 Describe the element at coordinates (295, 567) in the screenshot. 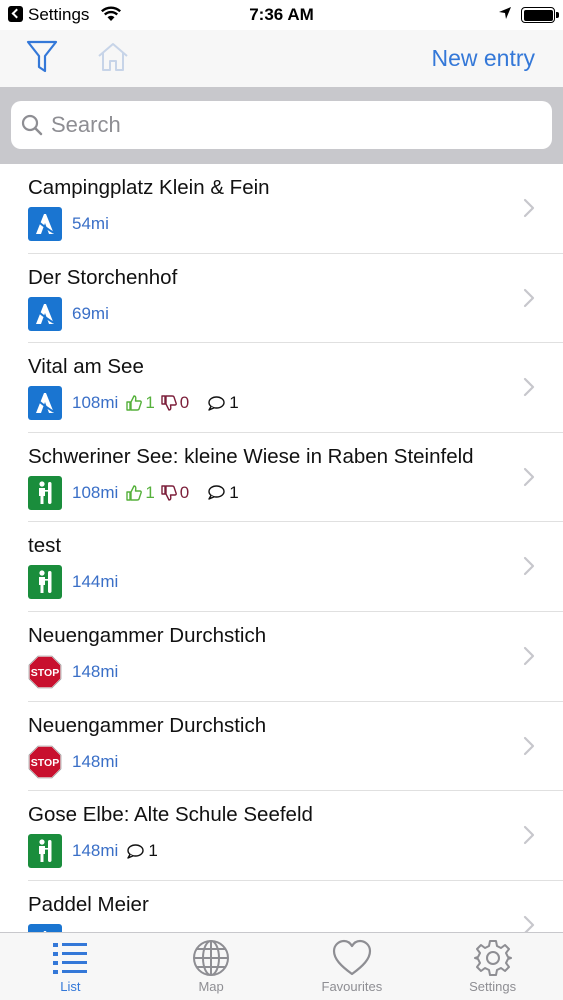

I see `list-item: test 144mi` at that location.